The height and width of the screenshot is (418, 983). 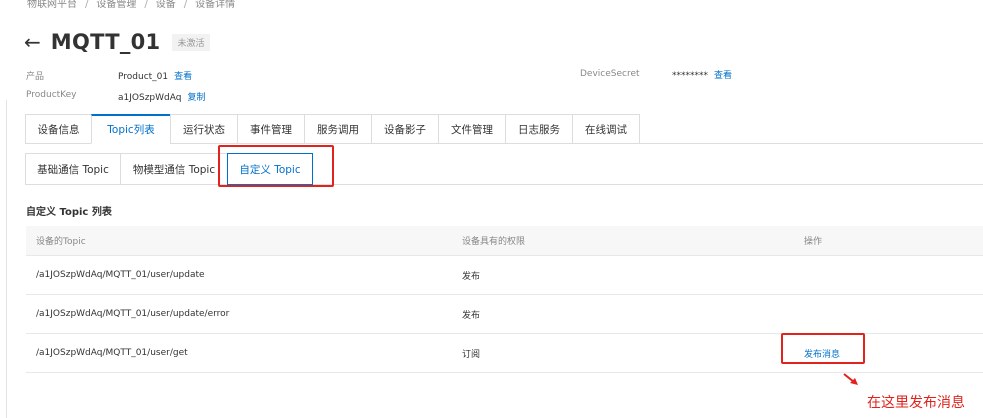 I want to click on section-title: 自定义 Topic 列表, so click(x=69, y=212).